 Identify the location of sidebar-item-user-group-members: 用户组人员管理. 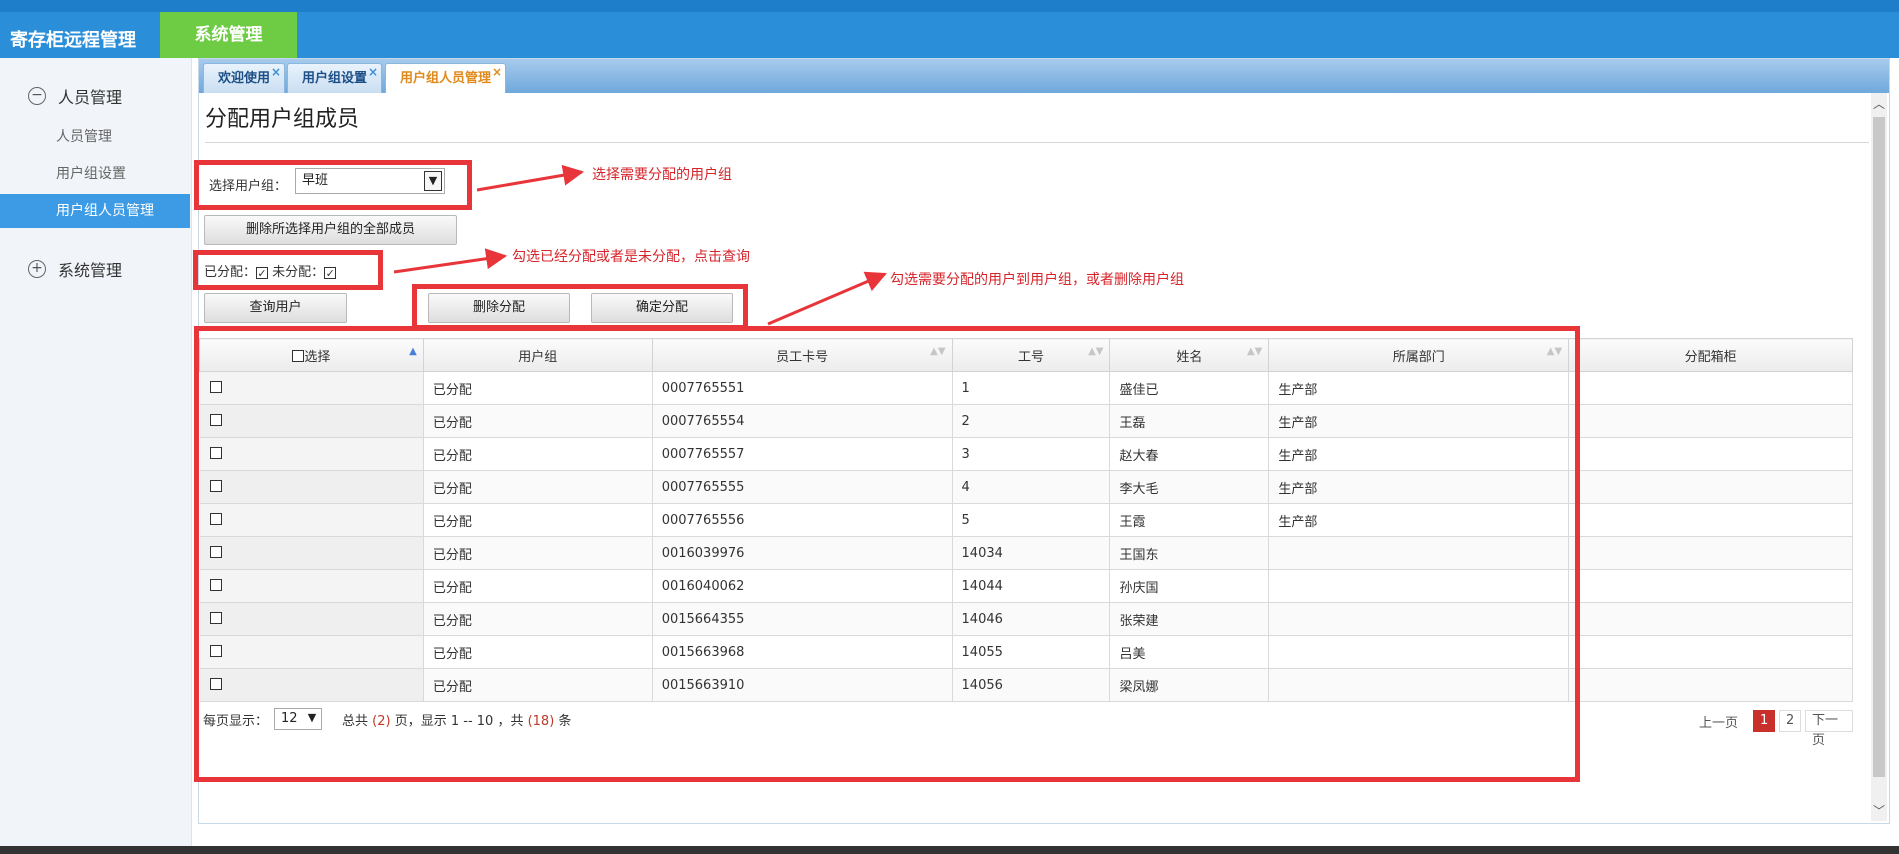
(95, 211).